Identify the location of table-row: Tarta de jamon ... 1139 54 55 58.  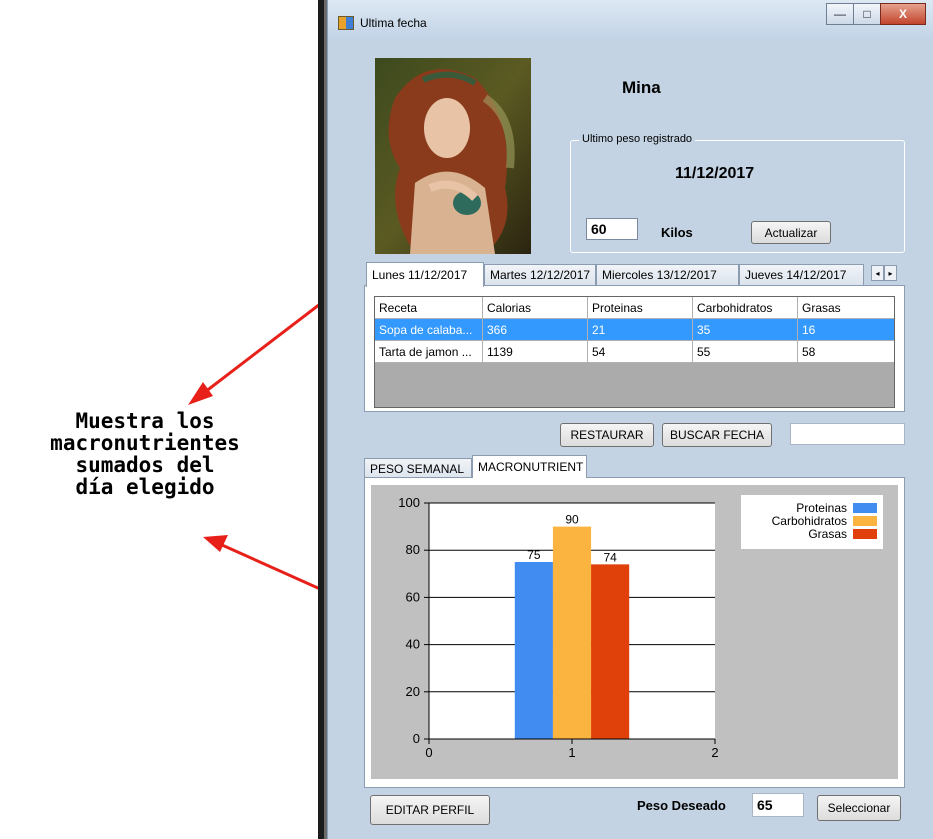
(634, 352).